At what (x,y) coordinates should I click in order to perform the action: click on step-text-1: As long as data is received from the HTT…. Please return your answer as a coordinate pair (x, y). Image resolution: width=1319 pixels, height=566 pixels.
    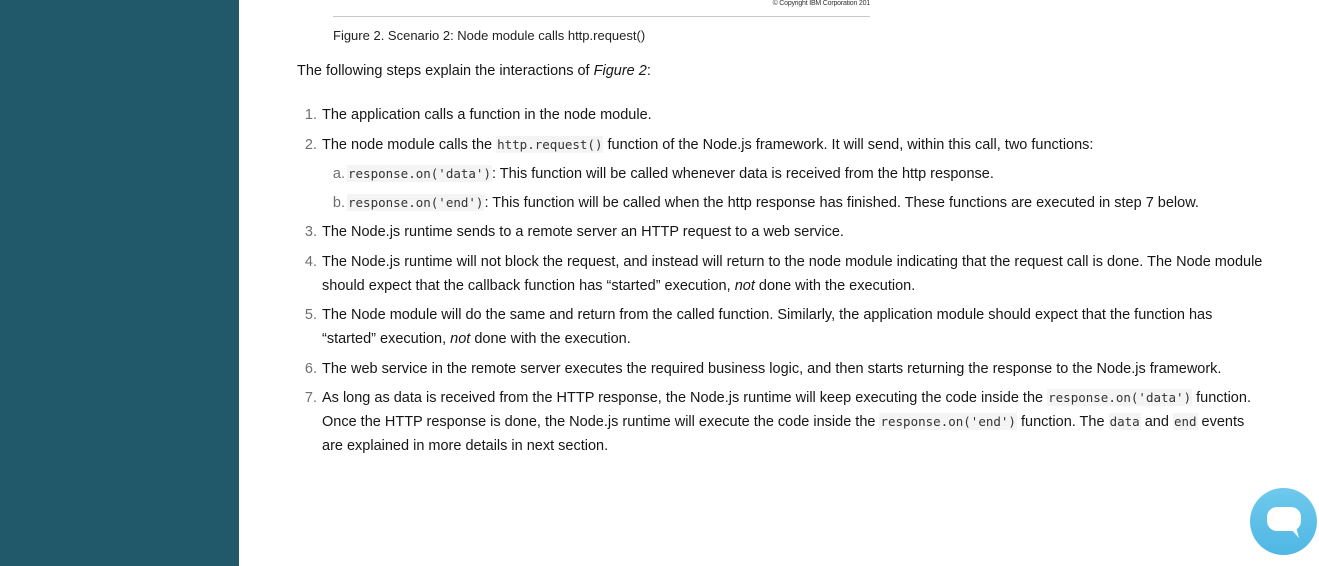
    Looking at the image, I should click on (685, 398).